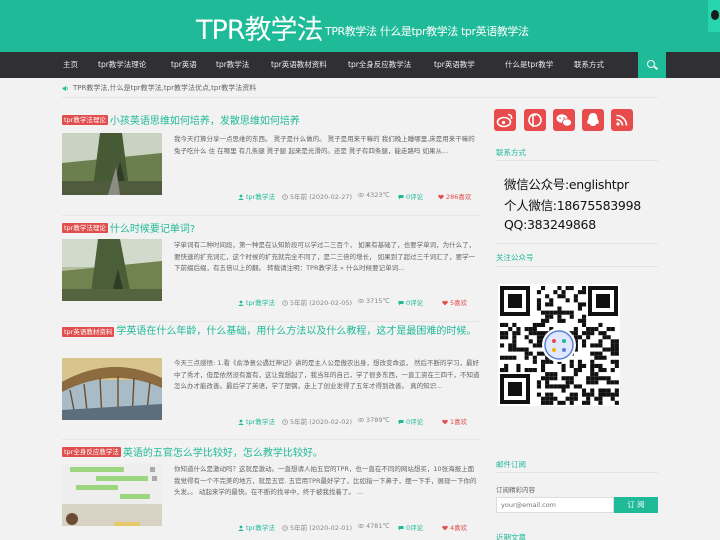  What do you see at coordinates (511, 152) in the screenshot?
I see `contact-section-title: 联系方式` at bounding box center [511, 152].